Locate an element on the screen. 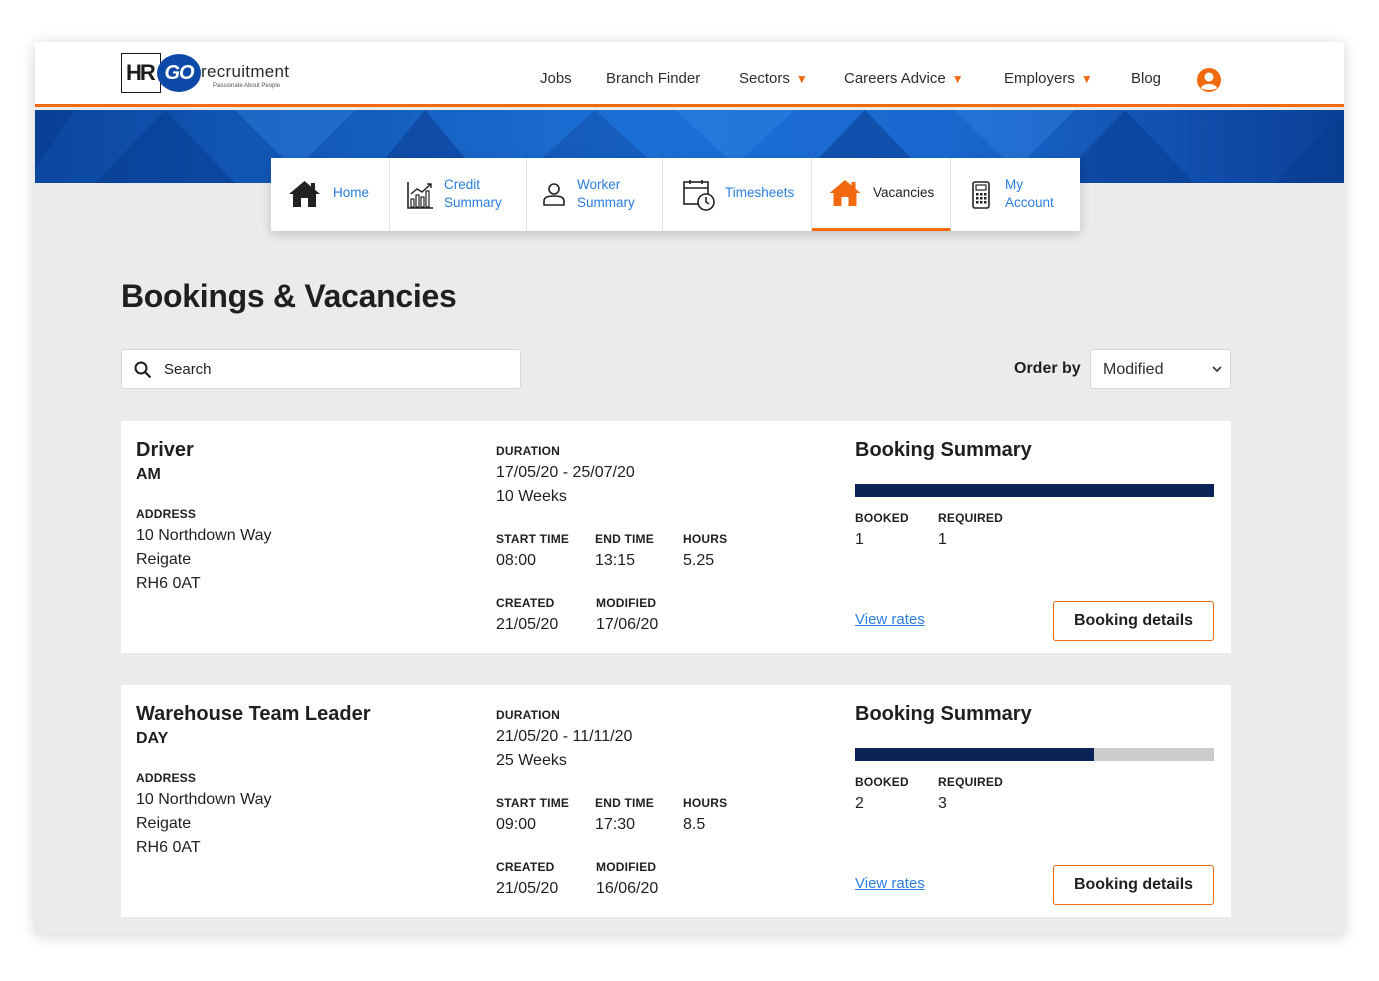 This screenshot has width=1379, height=981. start-time-value: 08:00 is located at coordinates (516, 560).